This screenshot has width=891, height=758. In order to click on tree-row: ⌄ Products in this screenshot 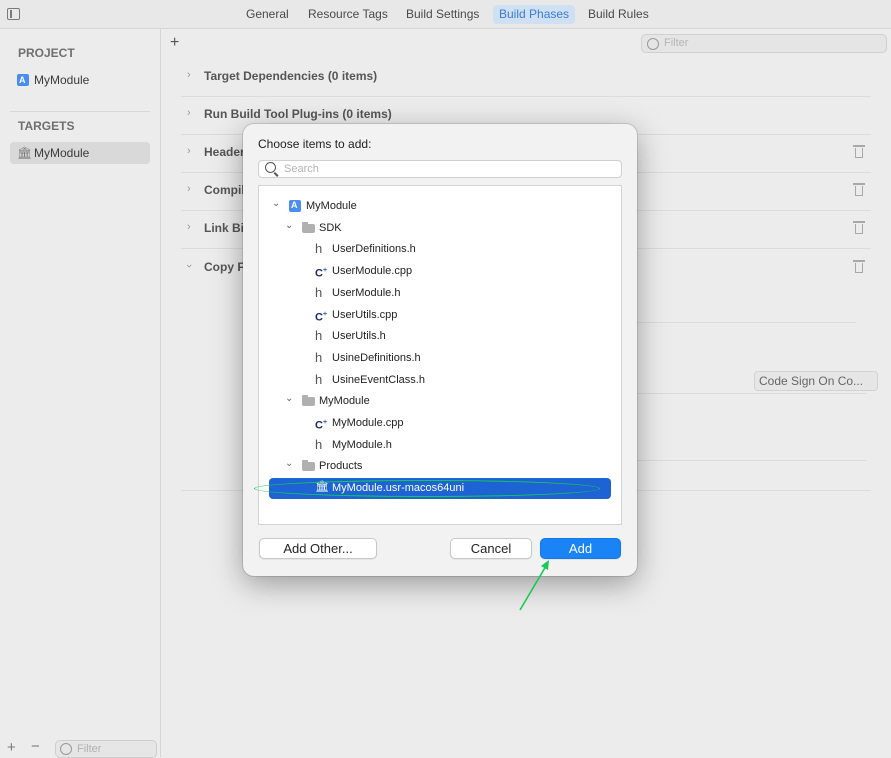, I will do `click(440, 466)`.